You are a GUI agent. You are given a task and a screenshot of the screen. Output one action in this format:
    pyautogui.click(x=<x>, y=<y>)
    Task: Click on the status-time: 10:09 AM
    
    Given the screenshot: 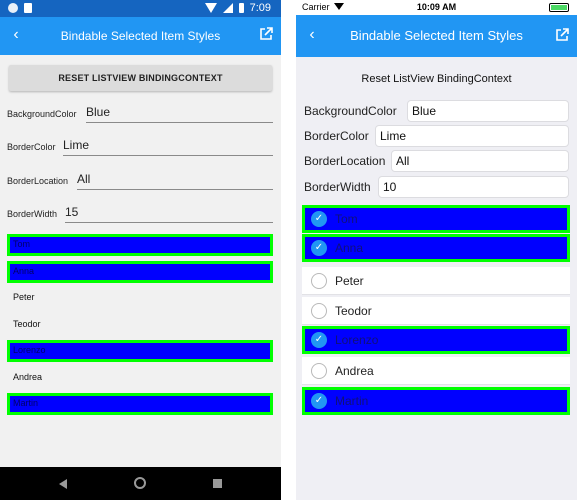 What is the action you would take?
    pyautogui.click(x=436, y=7)
    